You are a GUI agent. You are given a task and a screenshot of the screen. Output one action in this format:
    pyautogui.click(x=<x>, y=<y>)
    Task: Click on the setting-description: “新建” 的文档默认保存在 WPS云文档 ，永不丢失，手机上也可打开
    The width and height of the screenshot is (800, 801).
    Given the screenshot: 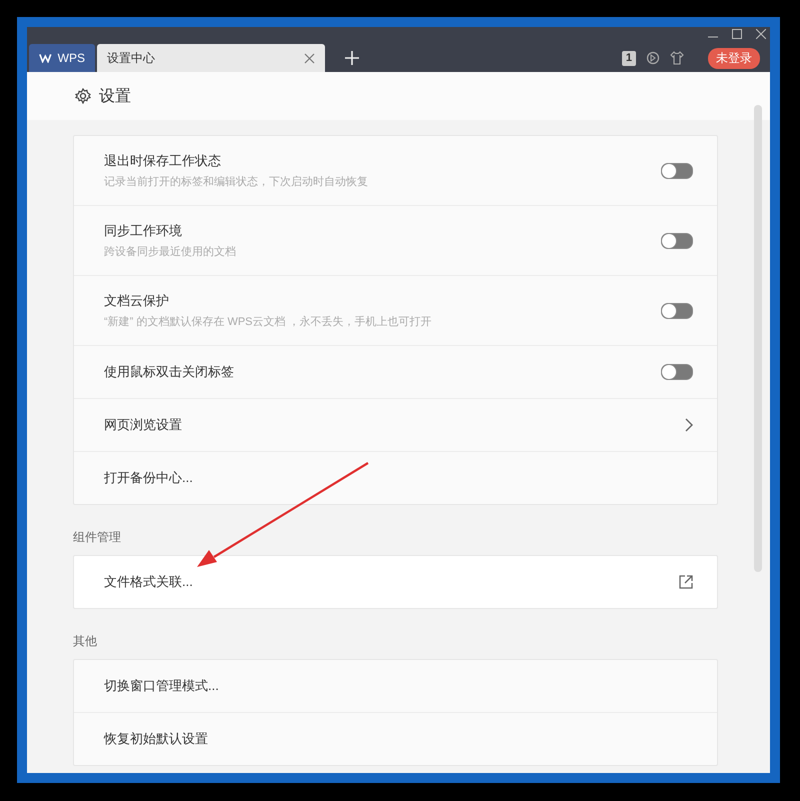 What is the action you would take?
    pyautogui.click(x=268, y=321)
    